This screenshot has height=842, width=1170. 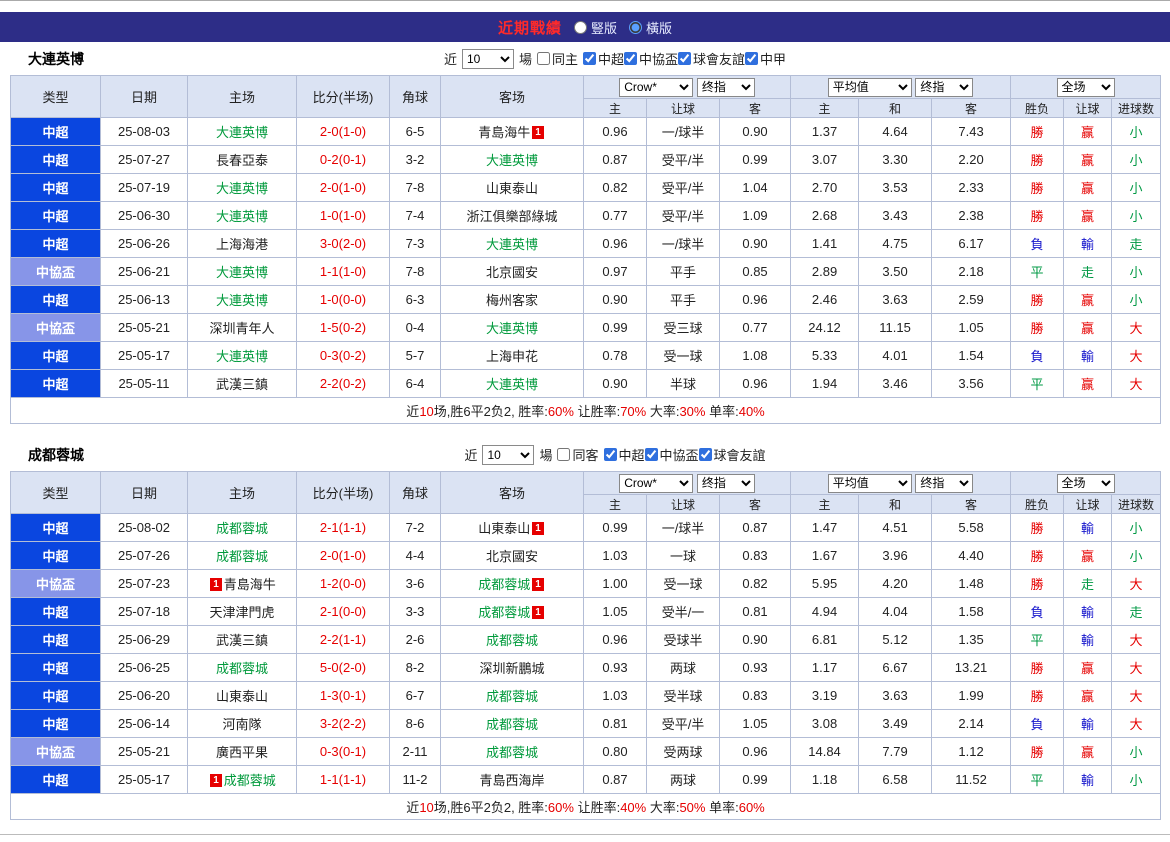 What do you see at coordinates (144, 527) in the screenshot?
I see `match-date-cell: 25-08-02` at bounding box center [144, 527].